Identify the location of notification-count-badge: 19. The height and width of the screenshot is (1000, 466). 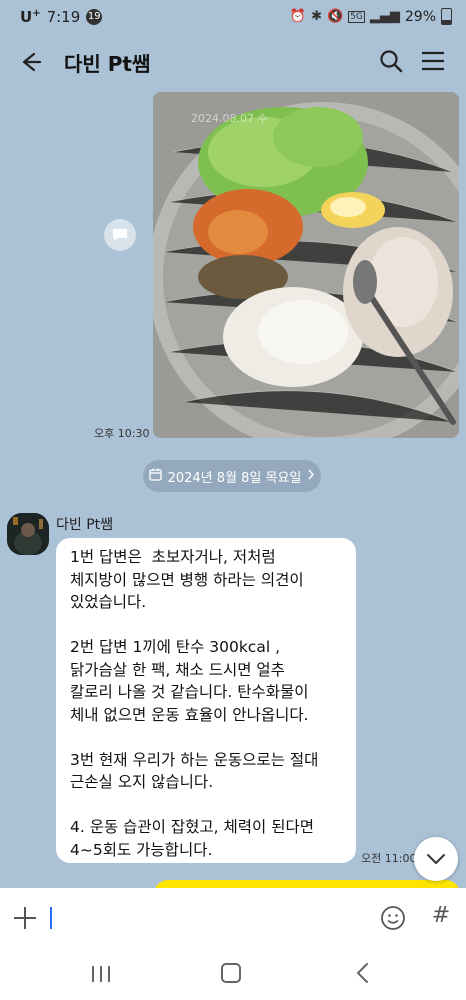
(94, 17).